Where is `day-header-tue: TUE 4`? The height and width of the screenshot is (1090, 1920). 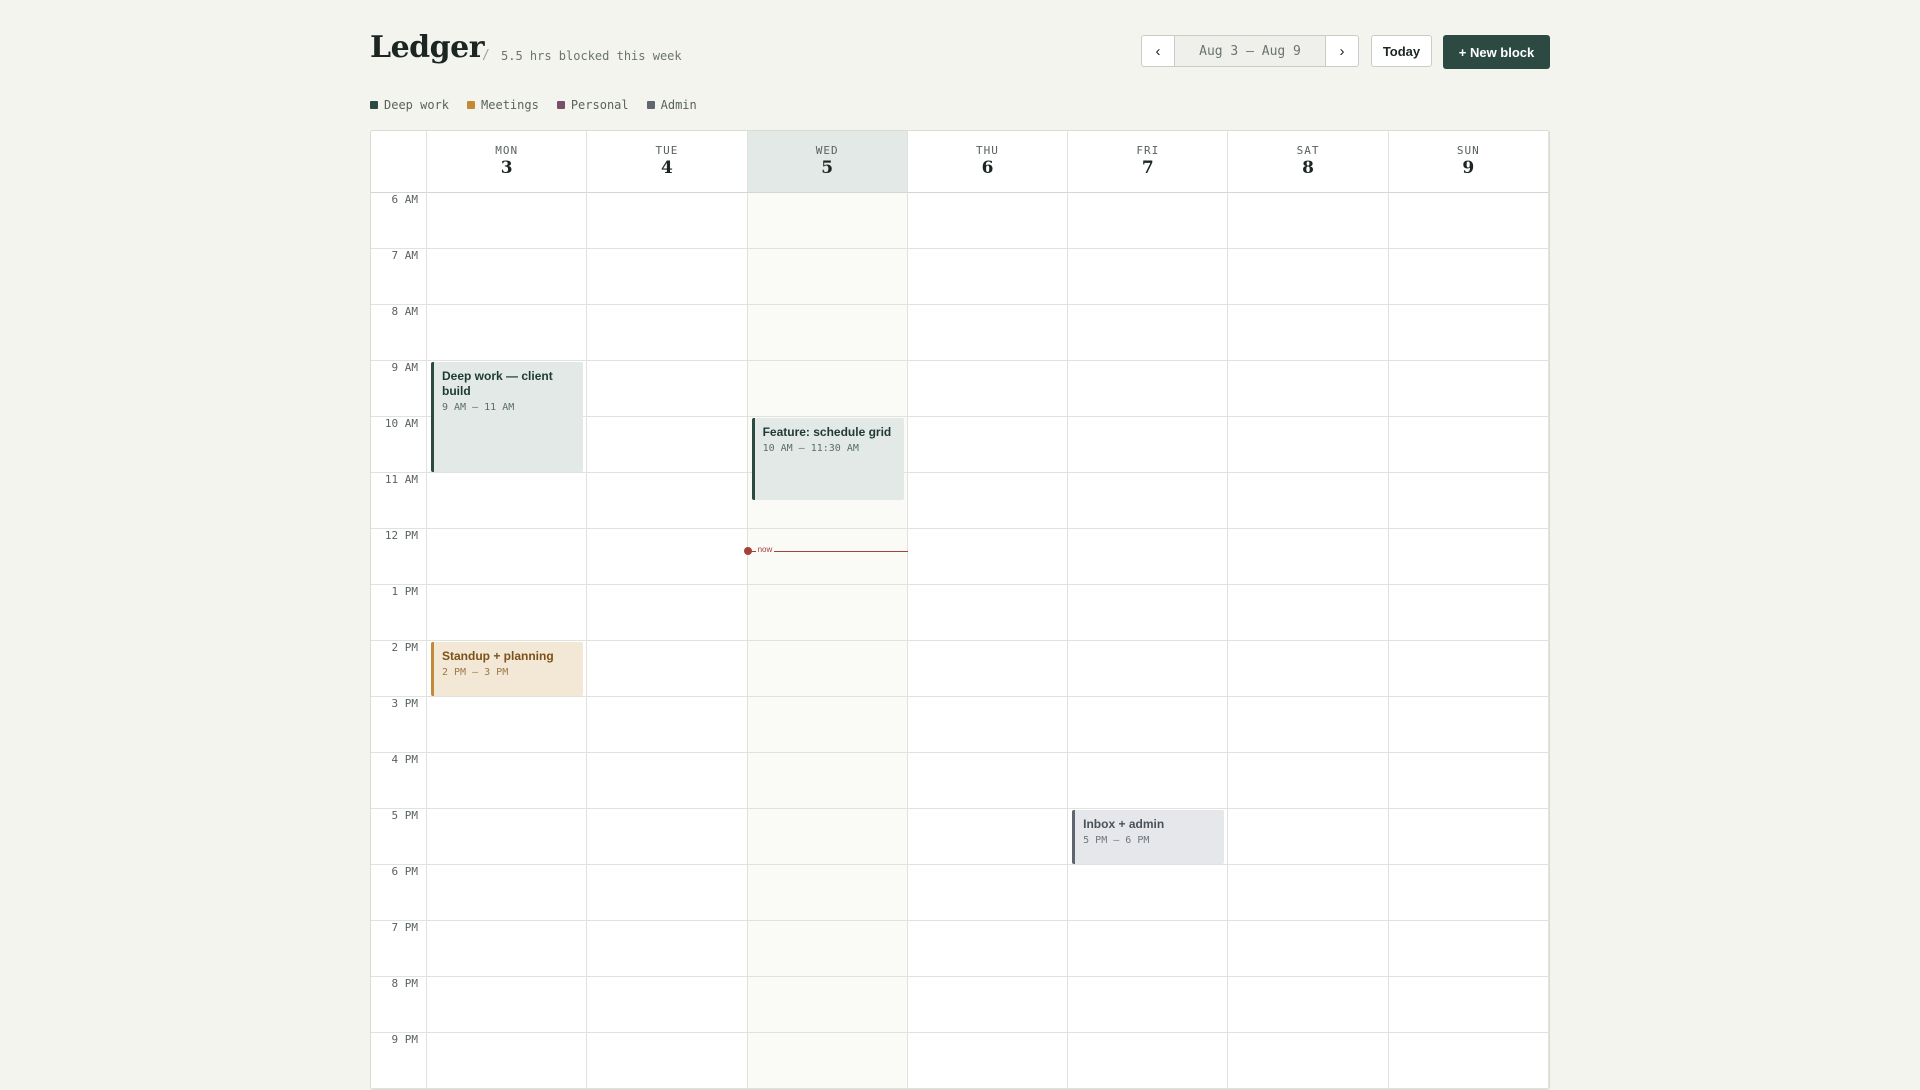 day-header-tue: TUE 4 is located at coordinates (667, 162).